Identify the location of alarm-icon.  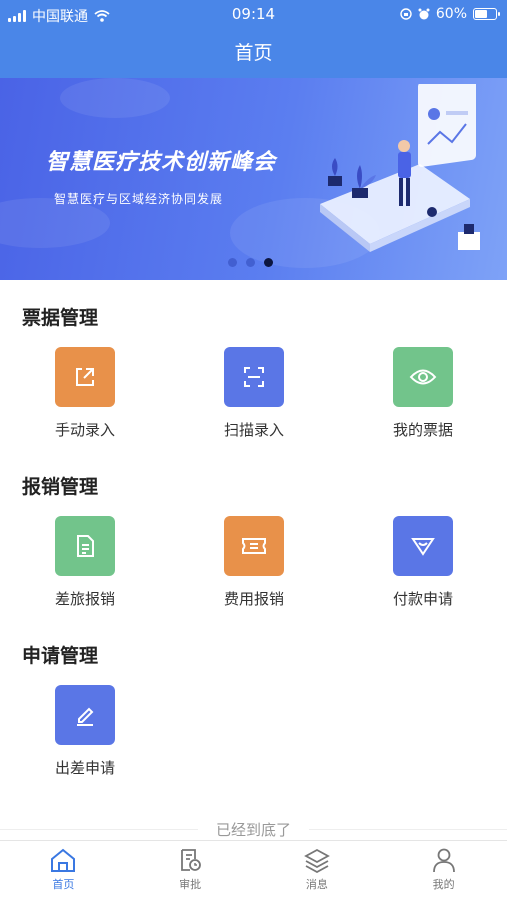
(424, 14).